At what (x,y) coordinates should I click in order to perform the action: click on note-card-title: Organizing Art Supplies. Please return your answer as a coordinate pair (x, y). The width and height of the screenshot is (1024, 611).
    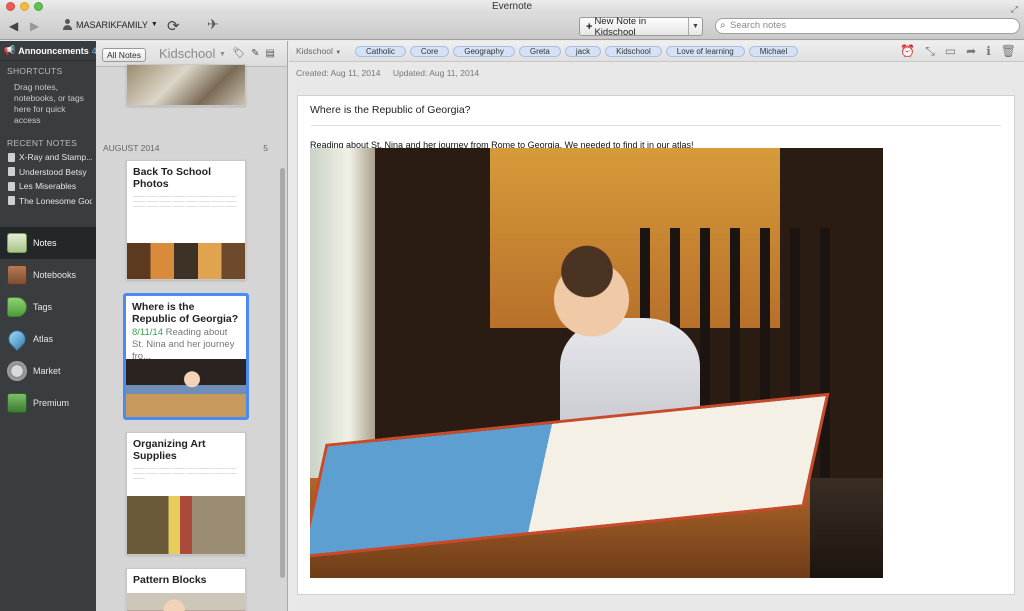
    Looking at the image, I should click on (169, 450).